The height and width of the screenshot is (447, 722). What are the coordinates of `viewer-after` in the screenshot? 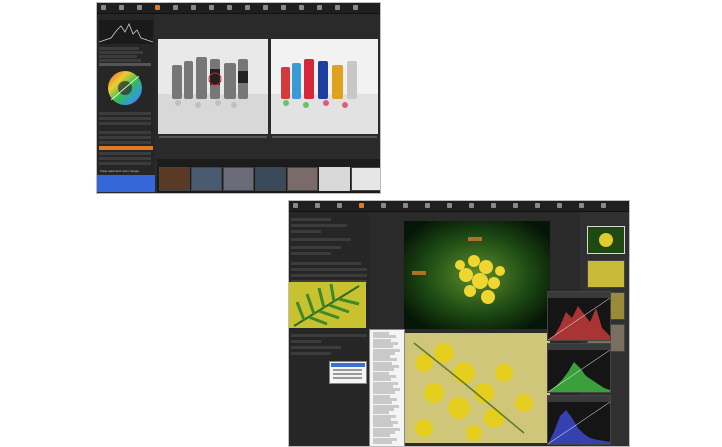 It's located at (324, 86).